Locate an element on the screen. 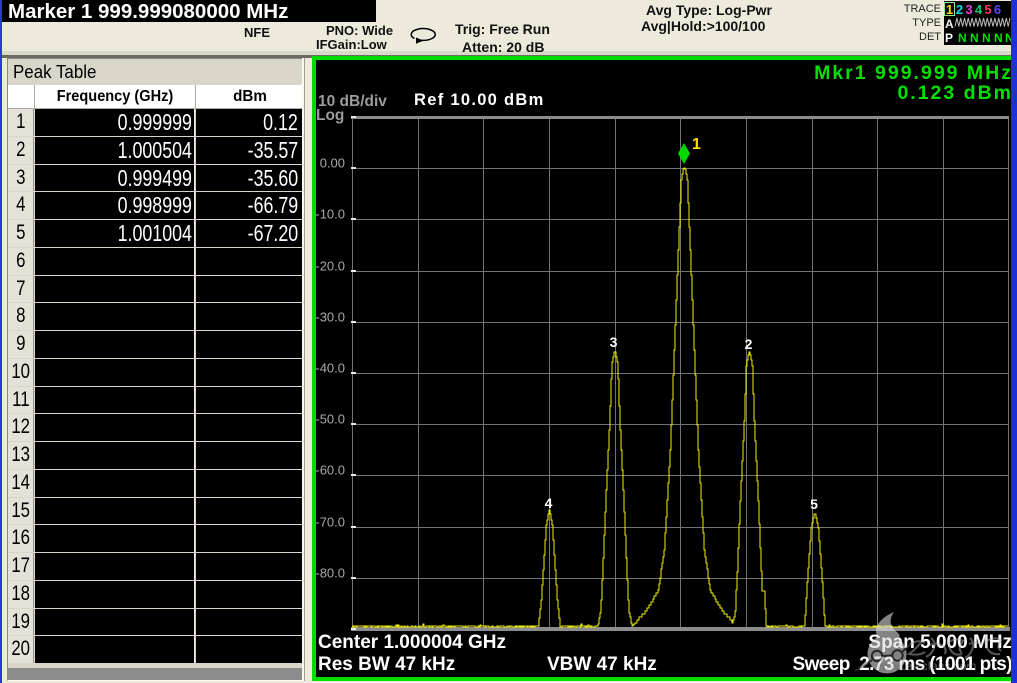 The image size is (1017, 683). svg-text: -70.0 is located at coordinates (330, 522).